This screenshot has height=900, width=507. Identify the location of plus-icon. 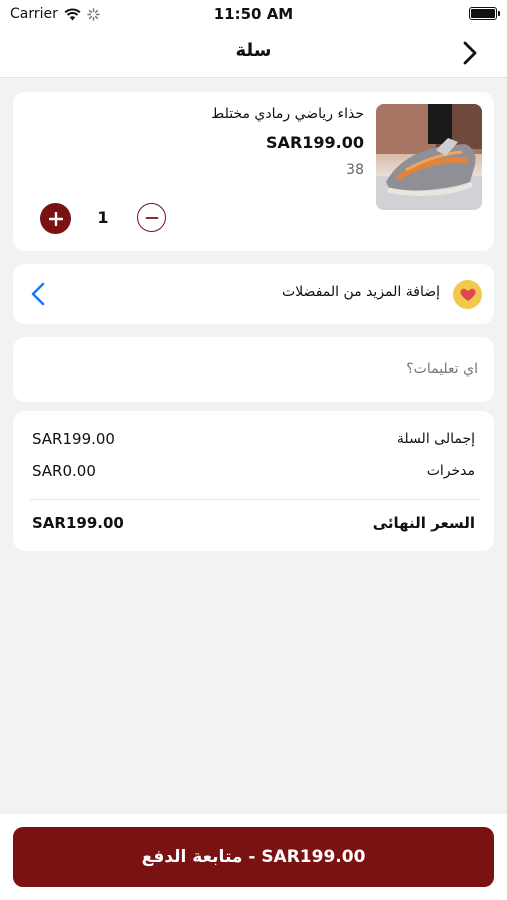
(55, 218).